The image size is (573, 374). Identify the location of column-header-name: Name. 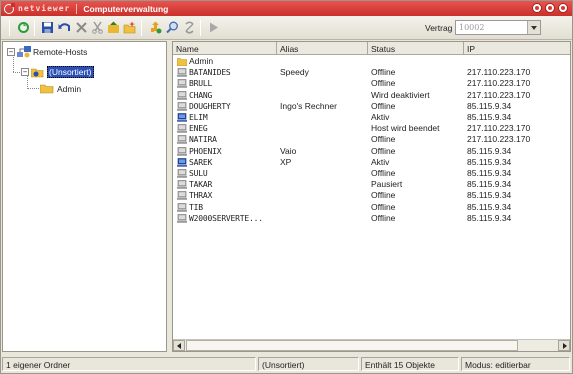
(225, 48).